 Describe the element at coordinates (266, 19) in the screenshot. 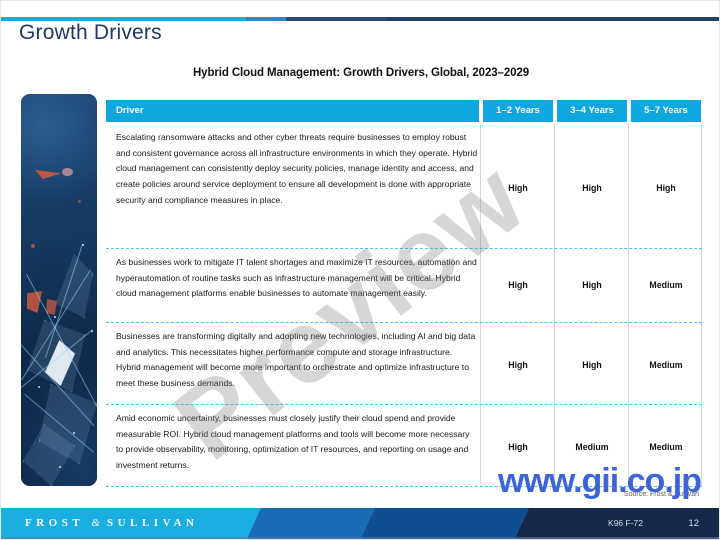

I see `top-rule-segment-mid` at that location.